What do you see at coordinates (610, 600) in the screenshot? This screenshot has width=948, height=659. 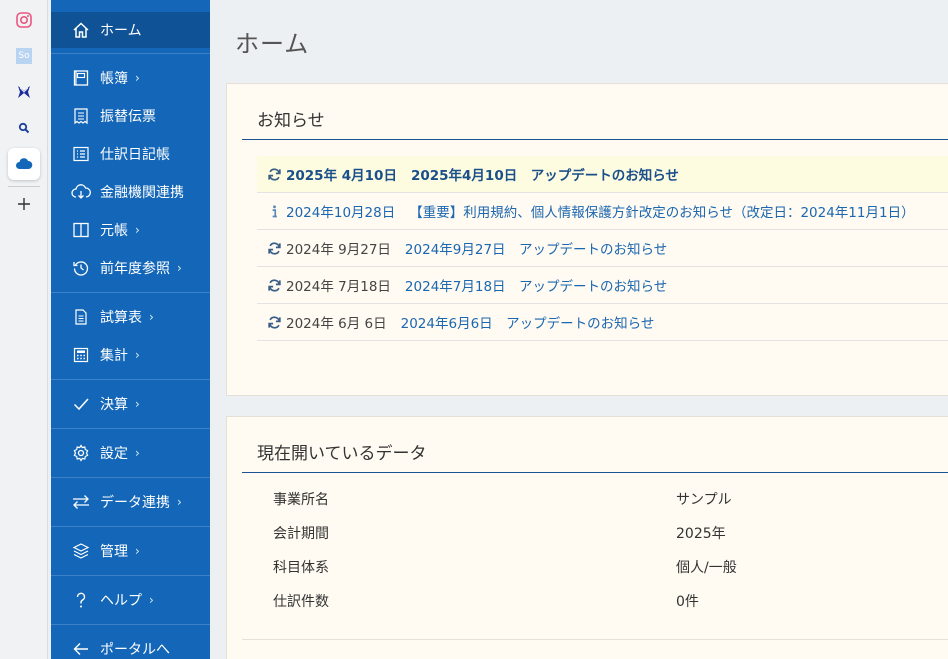 I see `data-row: 仕訳件数 0件` at bounding box center [610, 600].